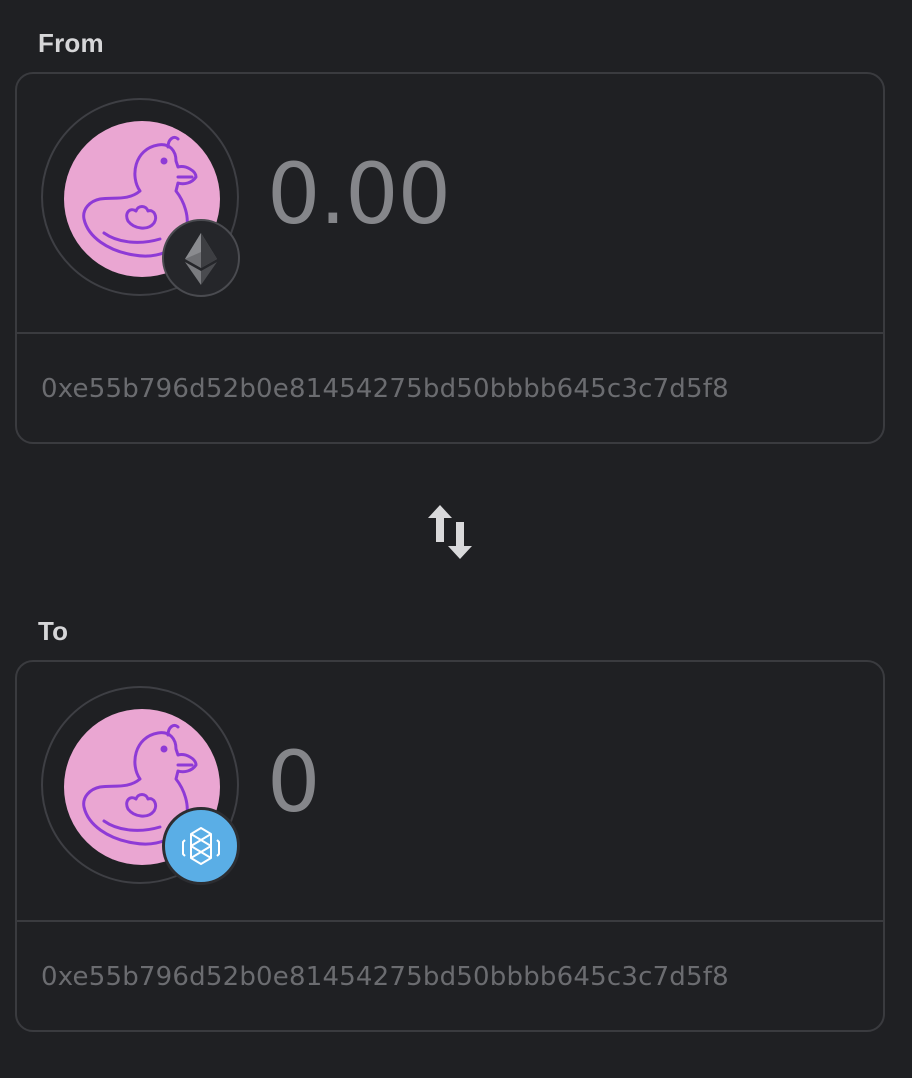 This screenshot has height=1078, width=912. What do you see at coordinates (201, 846) in the screenshot?
I see `fantom-icon` at bounding box center [201, 846].